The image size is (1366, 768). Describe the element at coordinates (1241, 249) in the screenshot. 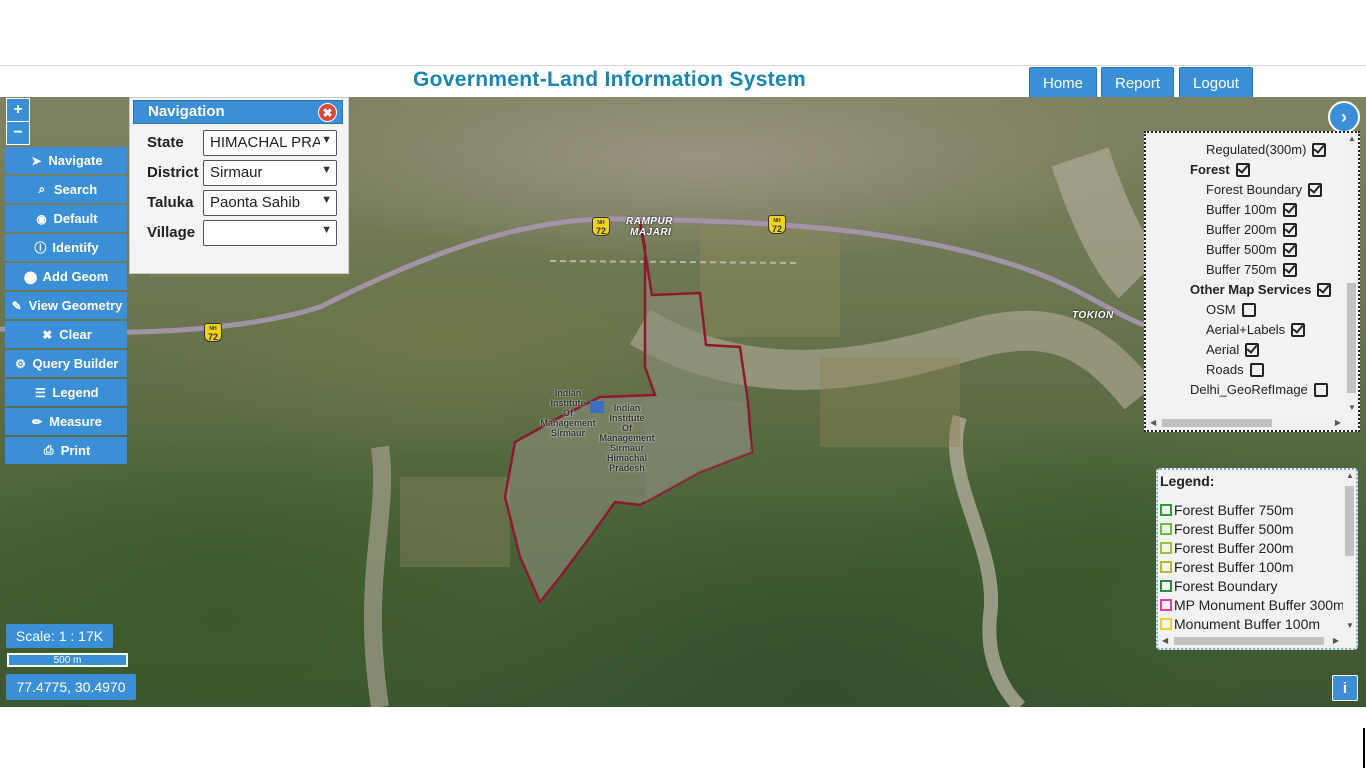

I see `layer-label: Buffer 500m` at that location.